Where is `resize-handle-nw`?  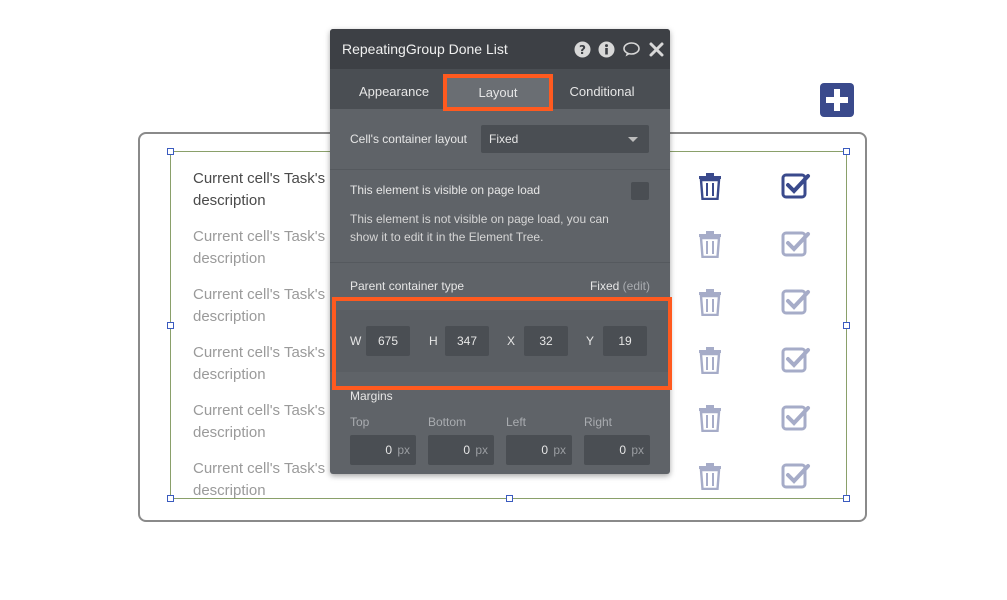 resize-handle-nw is located at coordinates (170, 151).